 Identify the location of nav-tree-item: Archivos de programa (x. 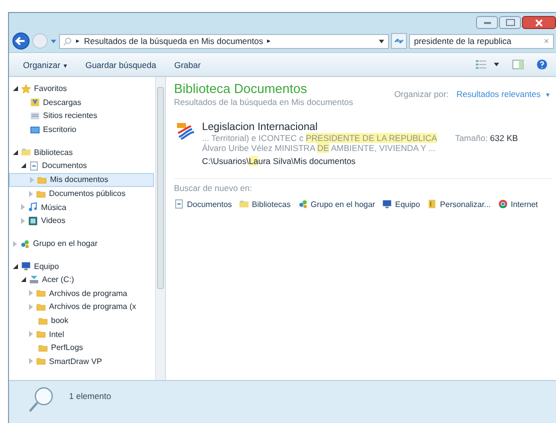
(82, 307).